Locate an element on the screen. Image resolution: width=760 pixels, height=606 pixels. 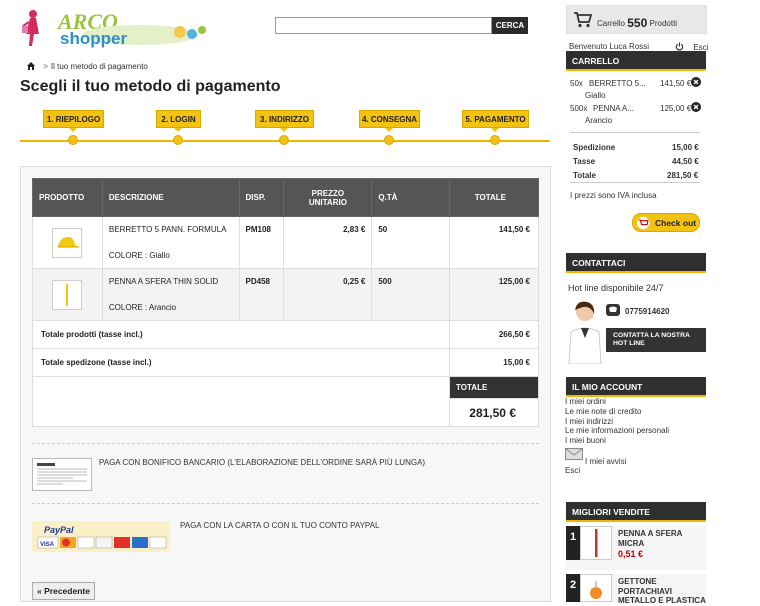
best-seller-name: PENNA A SFERA is located at coordinates (650, 534).